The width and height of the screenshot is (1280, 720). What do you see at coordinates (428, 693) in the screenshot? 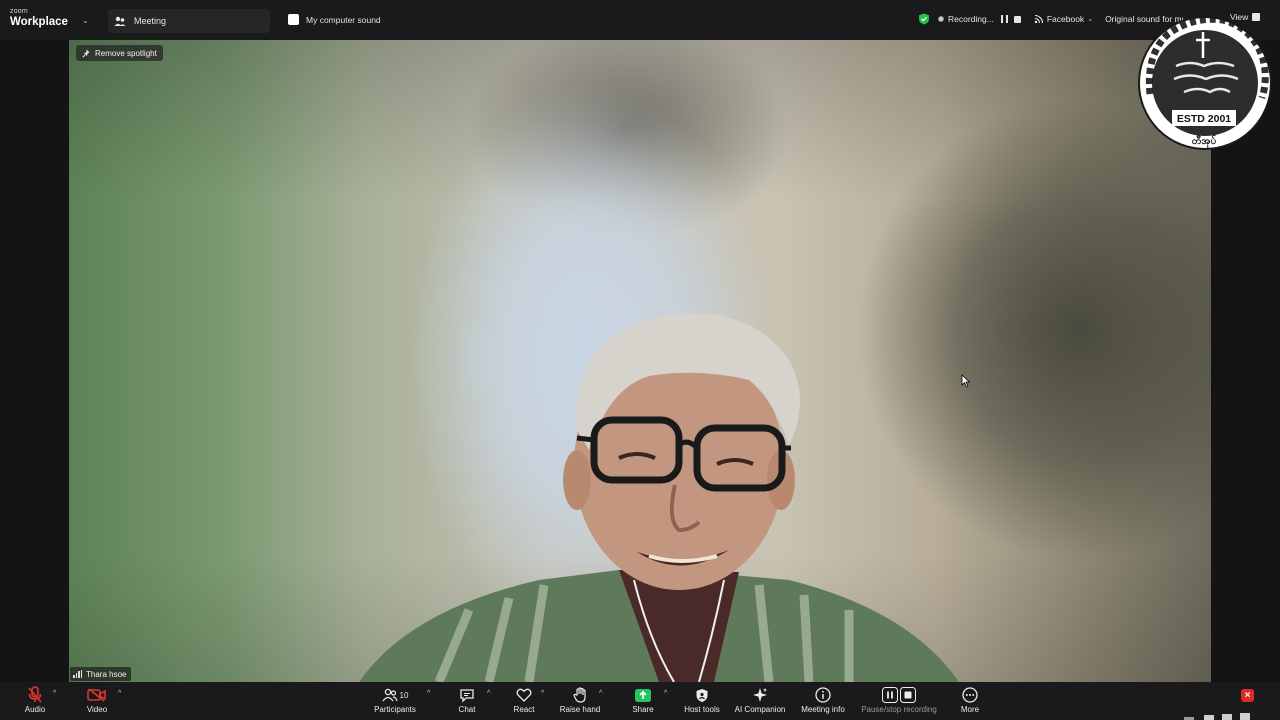
I see `participants-options-caret: ^` at bounding box center [428, 693].